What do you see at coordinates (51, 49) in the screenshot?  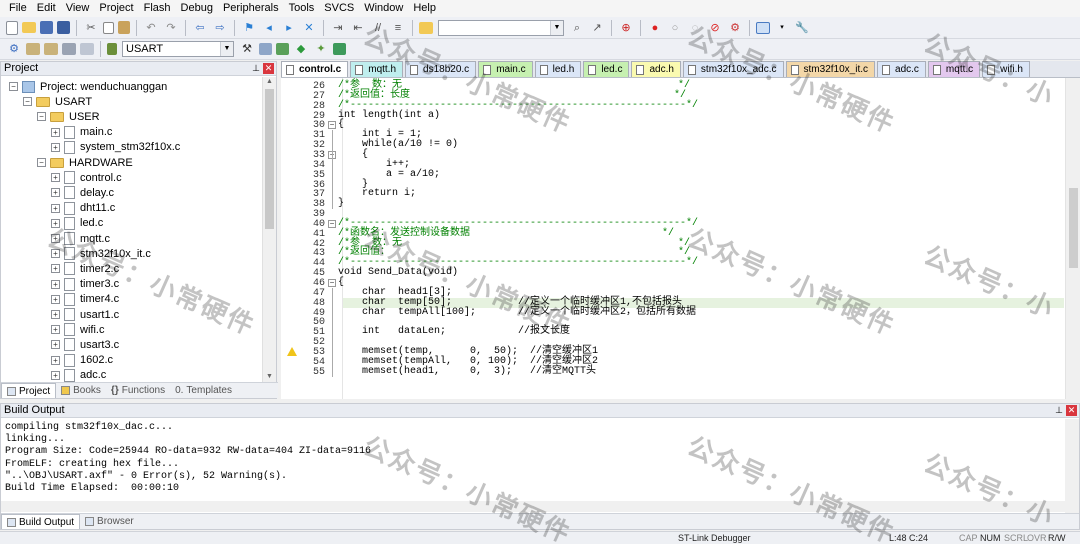 I see `rebuild-icon` at bounding box center [51, 49].